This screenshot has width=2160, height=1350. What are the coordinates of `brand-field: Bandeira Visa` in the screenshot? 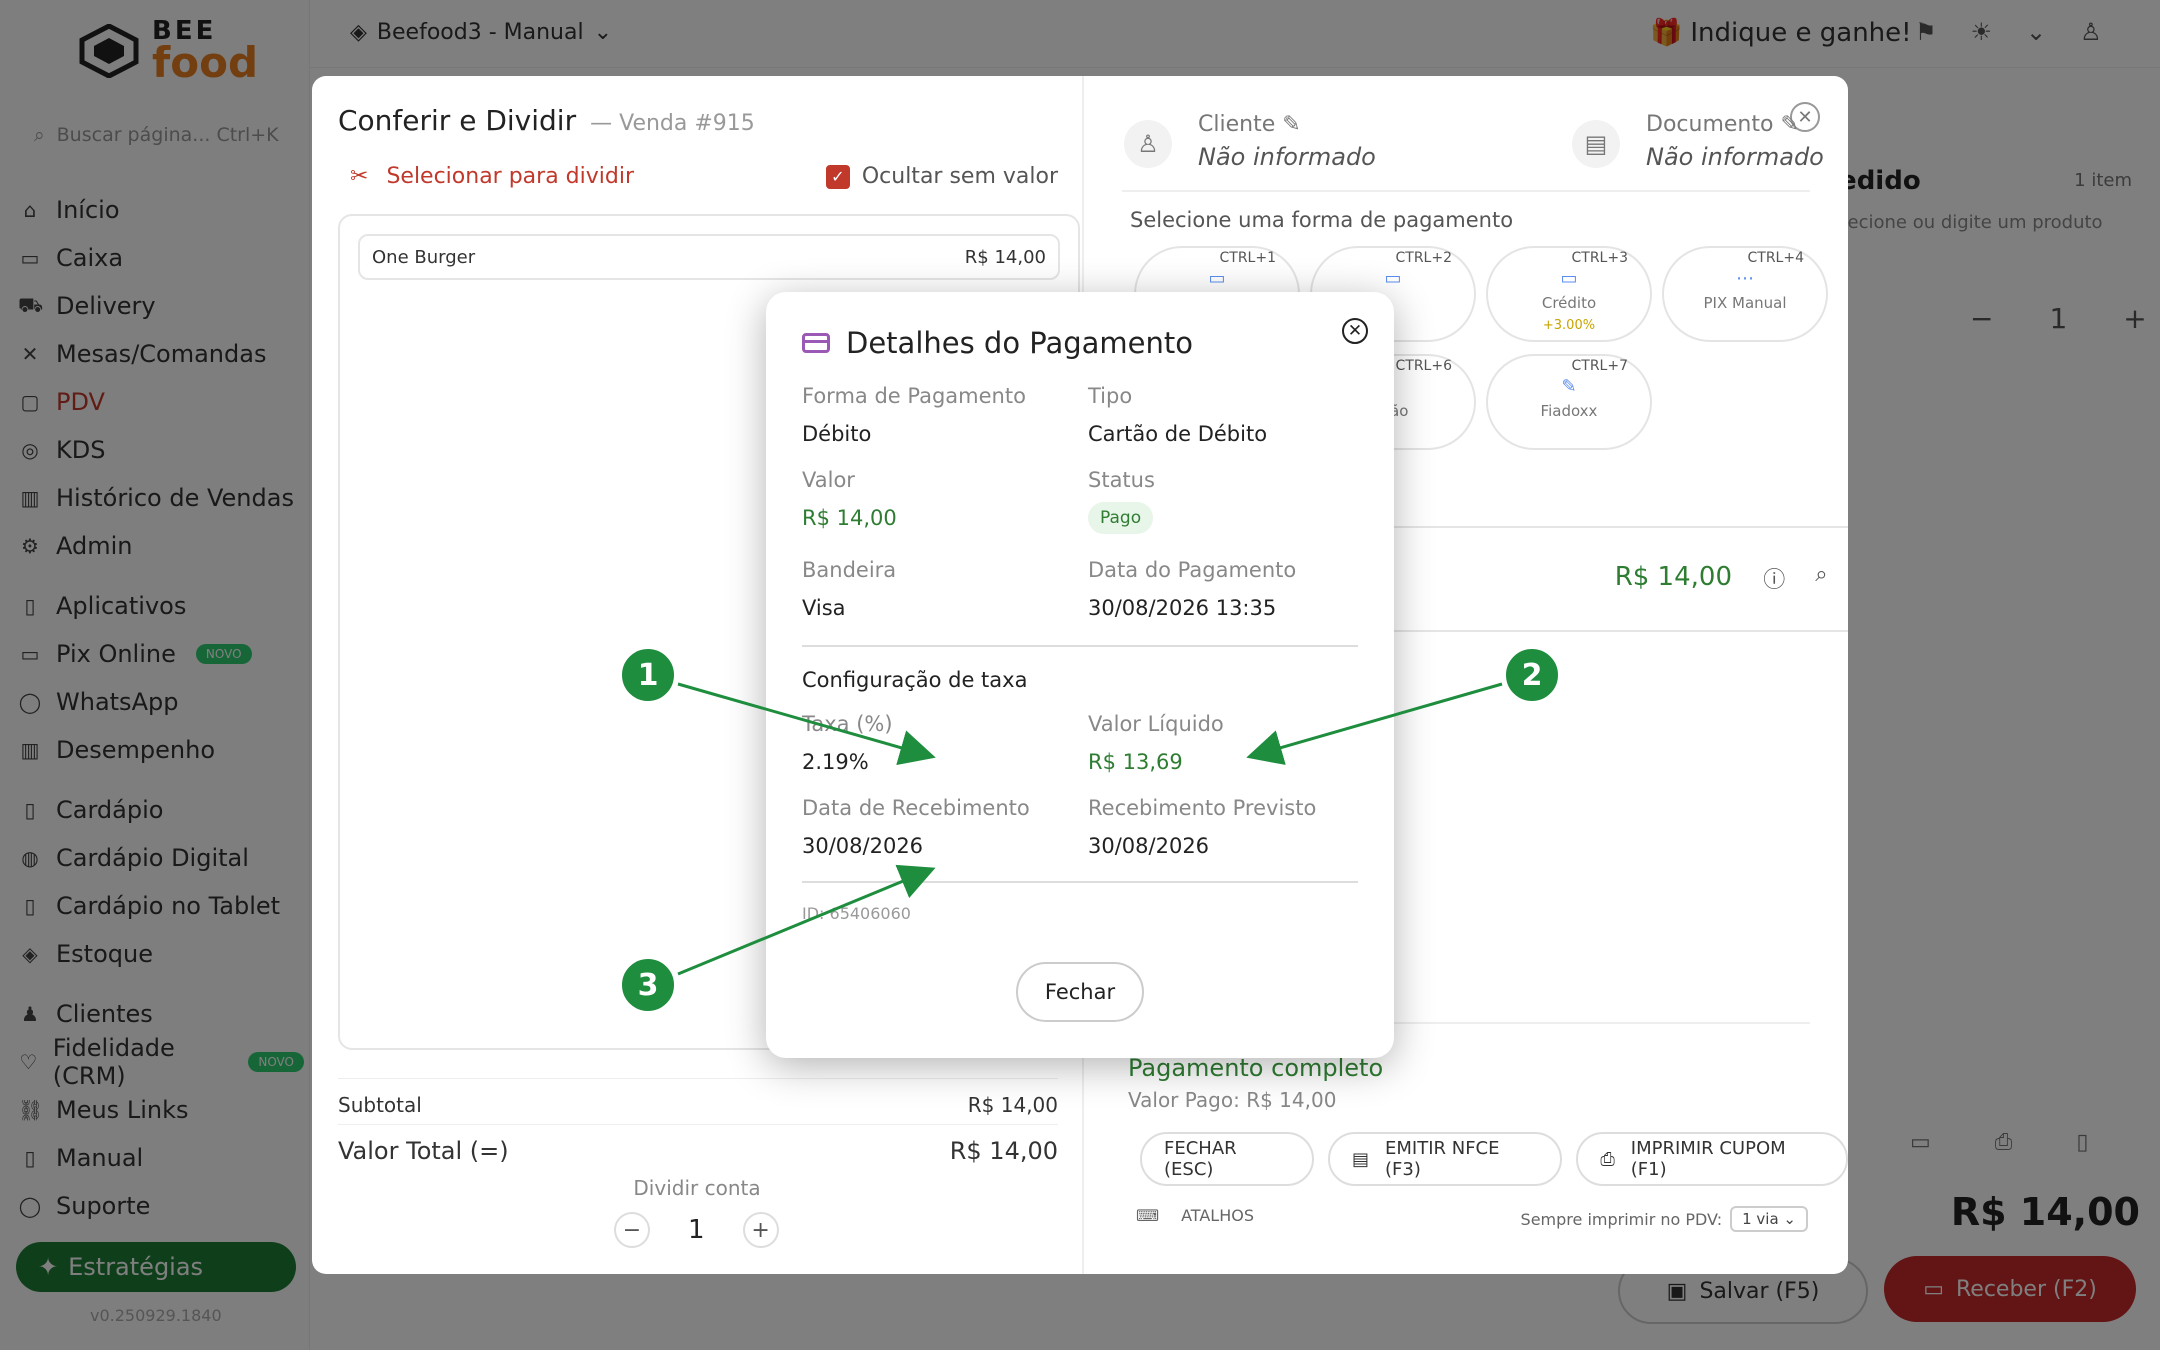 It's located at (849, 589).